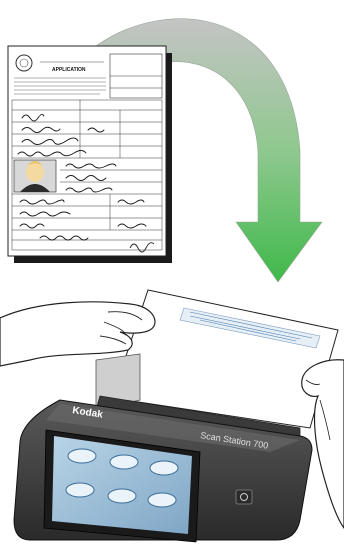 This screenshot has width=344, height=553. Describe the element at coordinates (69, 70) in the screenshot. I see `form-title: APPLICATION` at that location.